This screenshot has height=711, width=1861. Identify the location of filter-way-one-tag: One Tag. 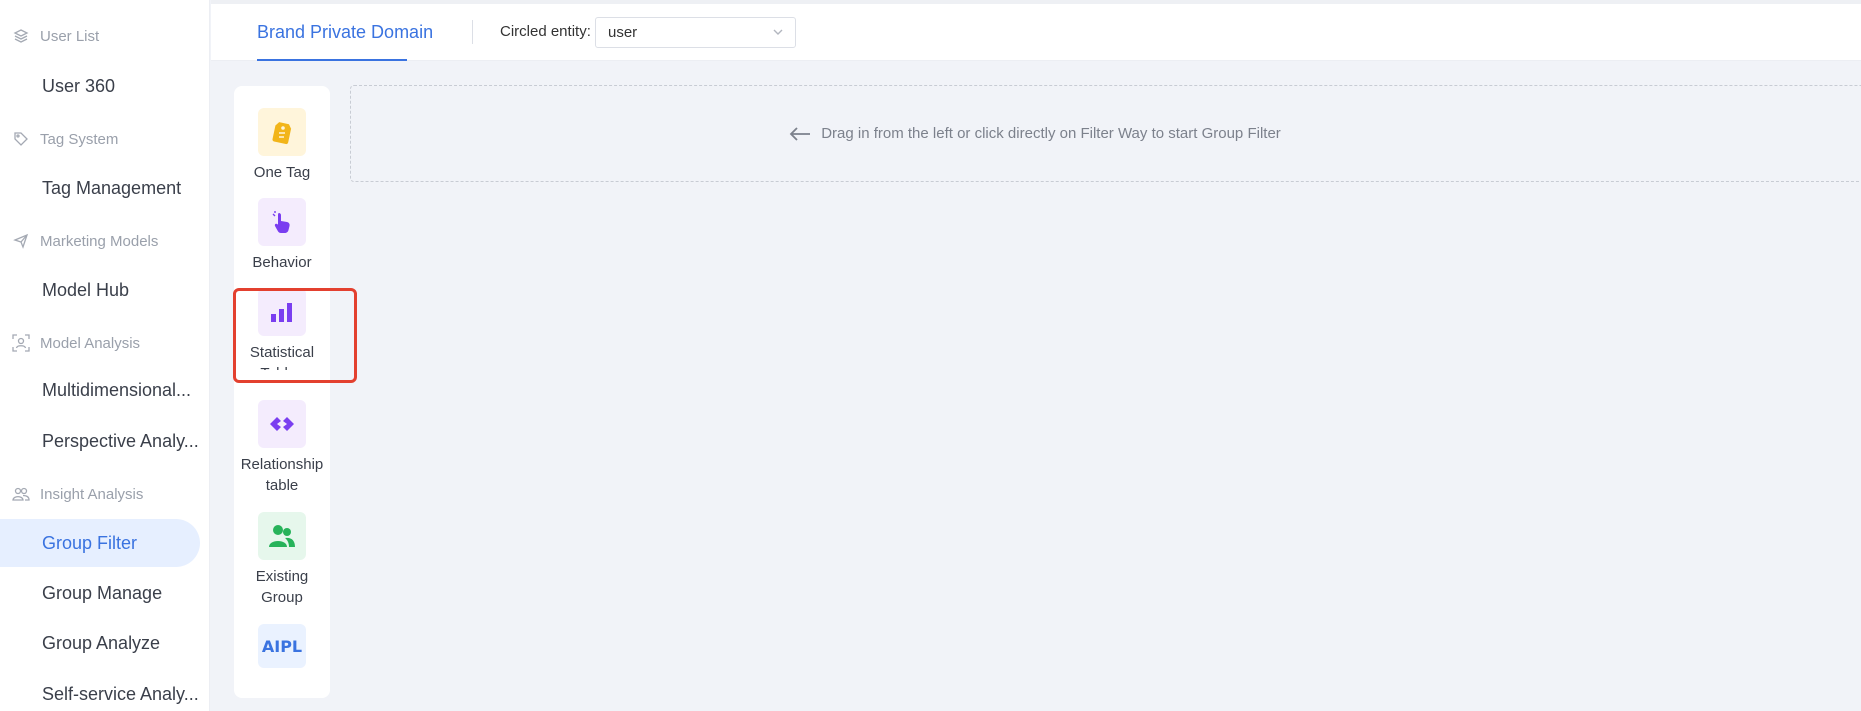
(282, 145).